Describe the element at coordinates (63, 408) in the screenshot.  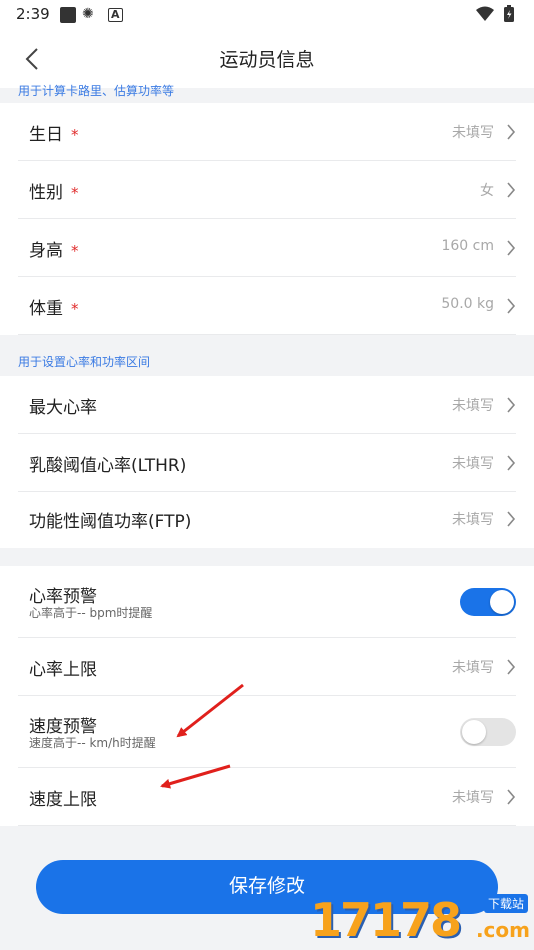
I see `row-label: 最大心率` at that location.